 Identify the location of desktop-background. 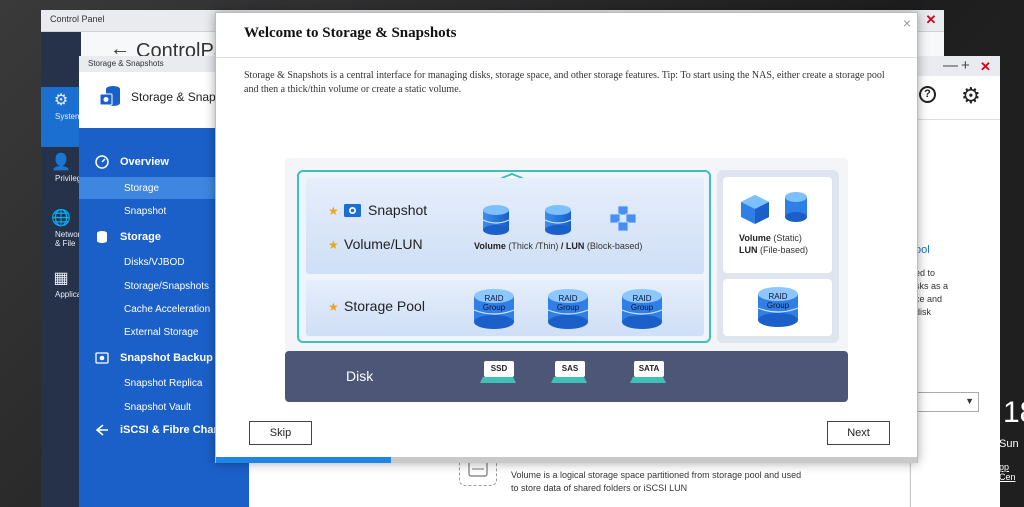
(1012, 253).